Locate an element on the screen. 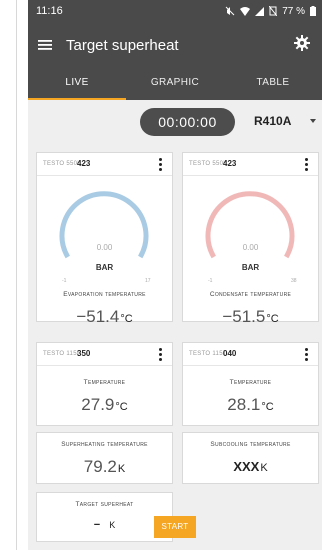 Image resolution: width=327 pixels, height=550 pixels. tab-graphic: GRAPHIC is located at coordinates (175, 84).